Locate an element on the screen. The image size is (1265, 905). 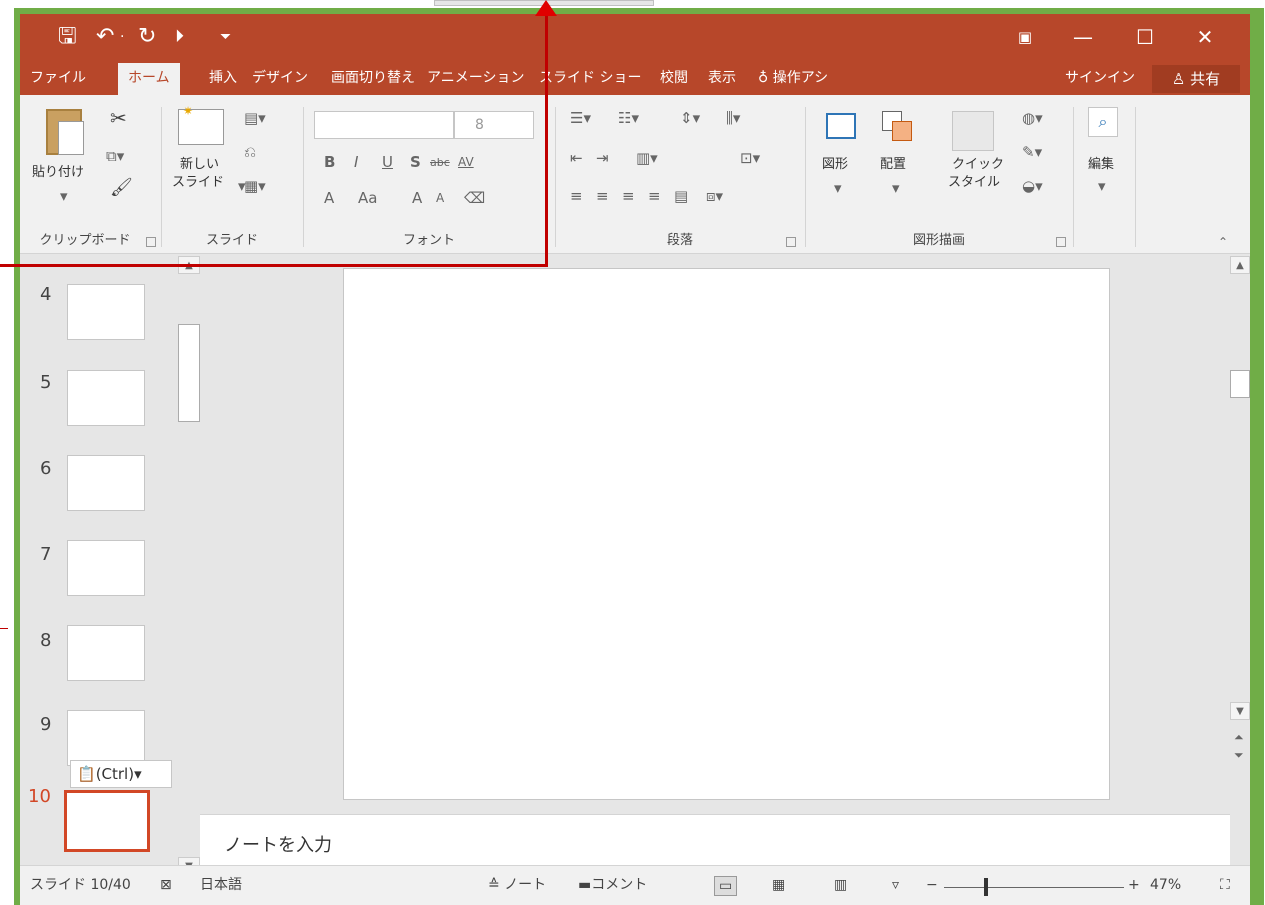
new-slide-label-line1: 新しい is located at coordinates (199, 165).